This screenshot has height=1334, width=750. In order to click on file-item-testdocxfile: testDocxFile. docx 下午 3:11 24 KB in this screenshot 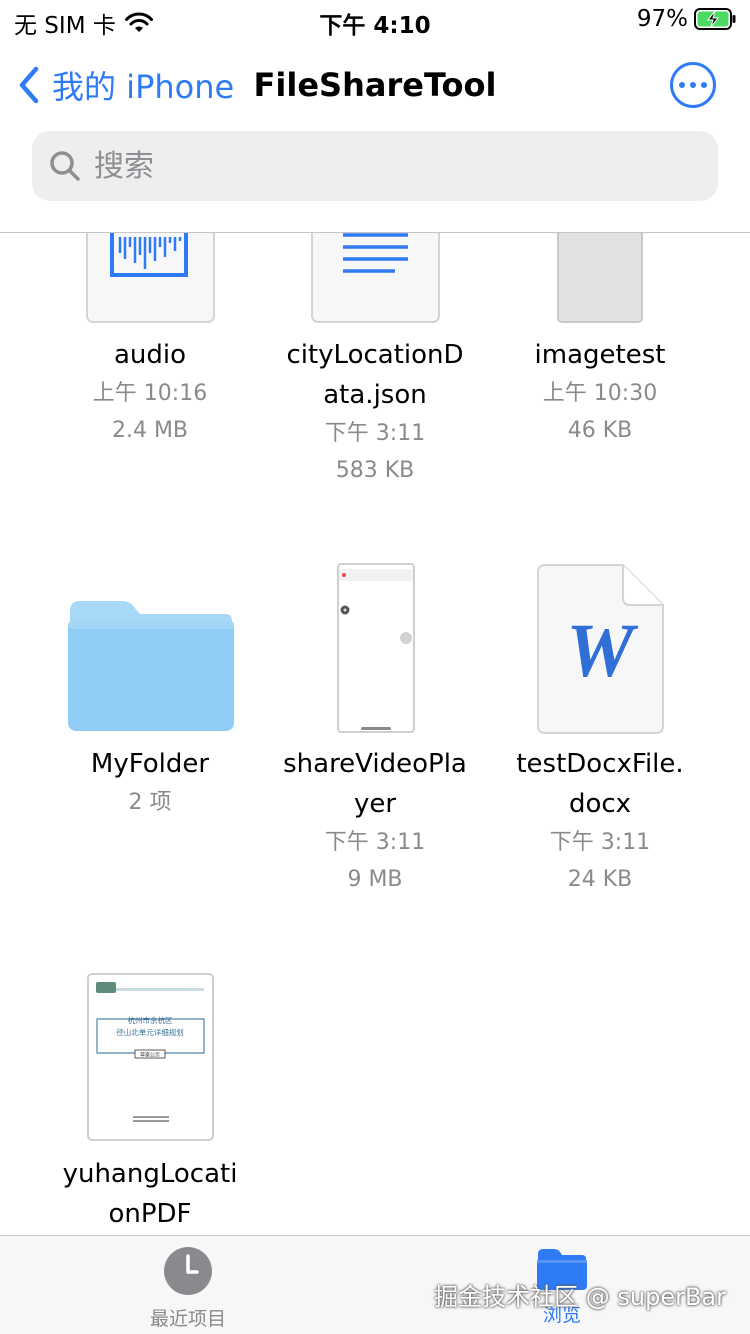, I will do `click(600, 821)`.